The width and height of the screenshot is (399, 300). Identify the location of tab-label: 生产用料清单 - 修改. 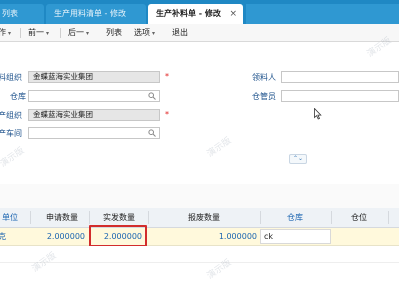
(90, 13).